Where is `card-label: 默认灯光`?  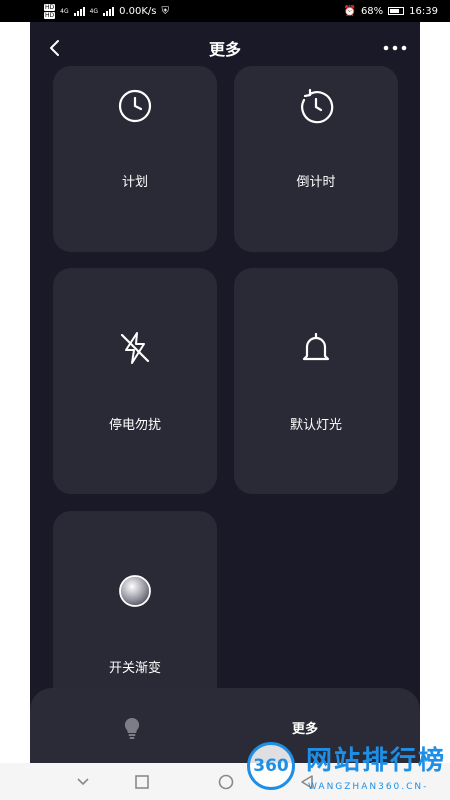
card-label: 默认灯光 is located at coordinates (315, 425).